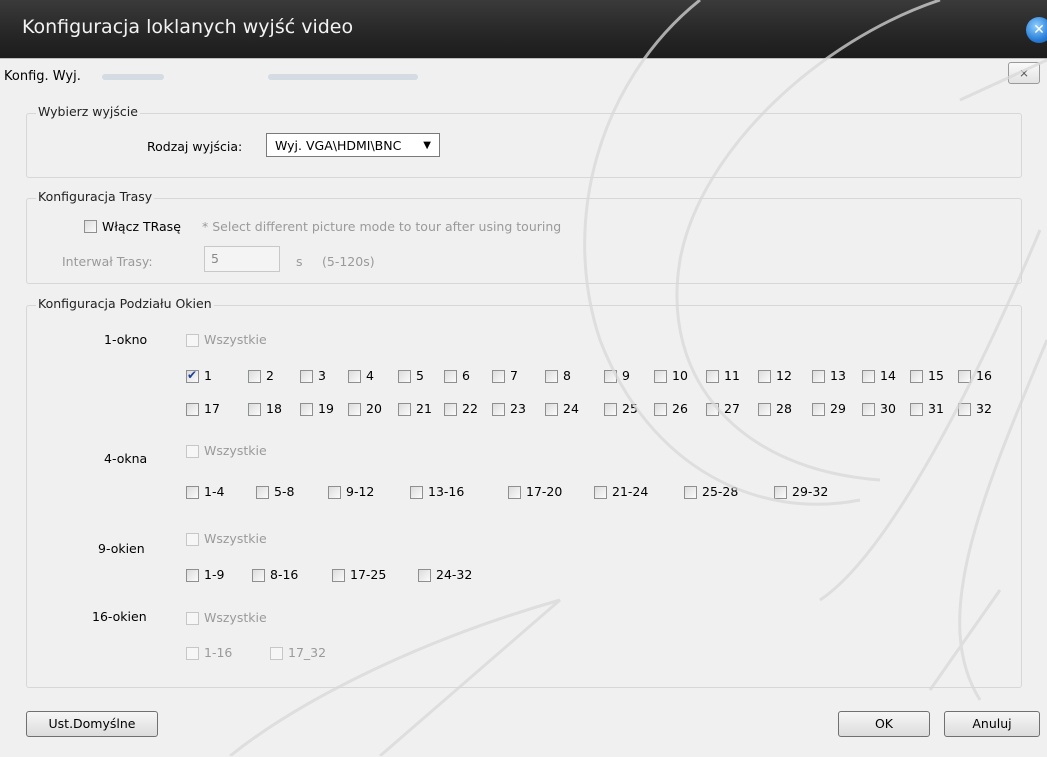 The image size is (1047, 757). What do you see at coordinates (307, 652) in the screenshot?
I see `sixteen-17_32-label: 17_32` at bounding box center [307, 652].